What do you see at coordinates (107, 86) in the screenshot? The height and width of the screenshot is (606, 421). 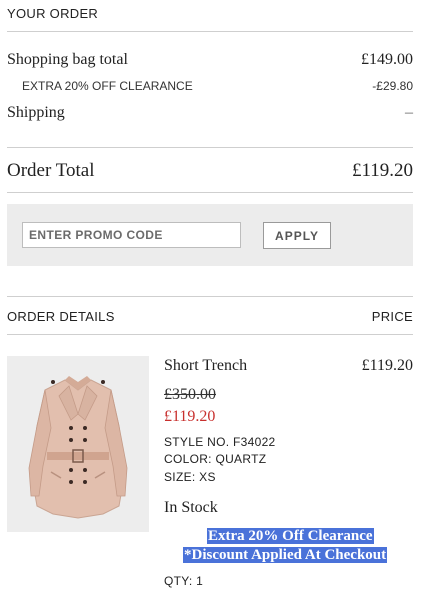 I see `discount-label: EXTRA 20% OFF CLEARANCE` at bounding box center [107, 86].